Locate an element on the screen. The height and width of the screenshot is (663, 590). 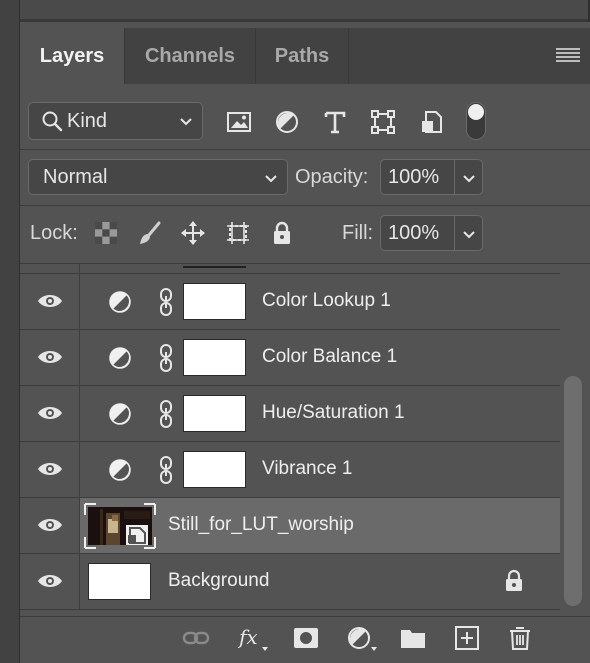
layer-row: Hue/Saturation 1 is located at coordinates (290, 414).